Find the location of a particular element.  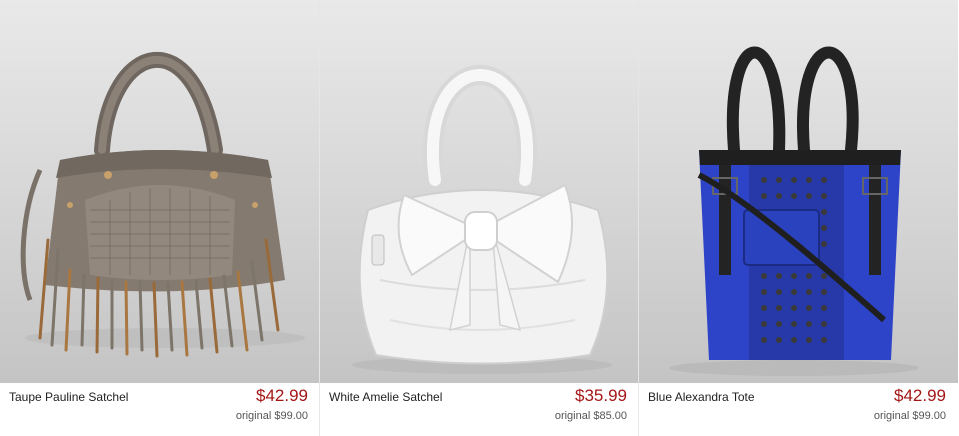

original-price: original $85.00 is located at coordinates (590, 416).